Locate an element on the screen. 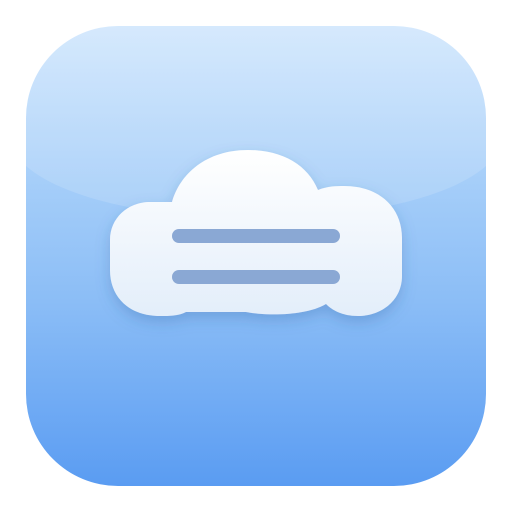  menu-line-bottom is located at coordinates (256, 277).